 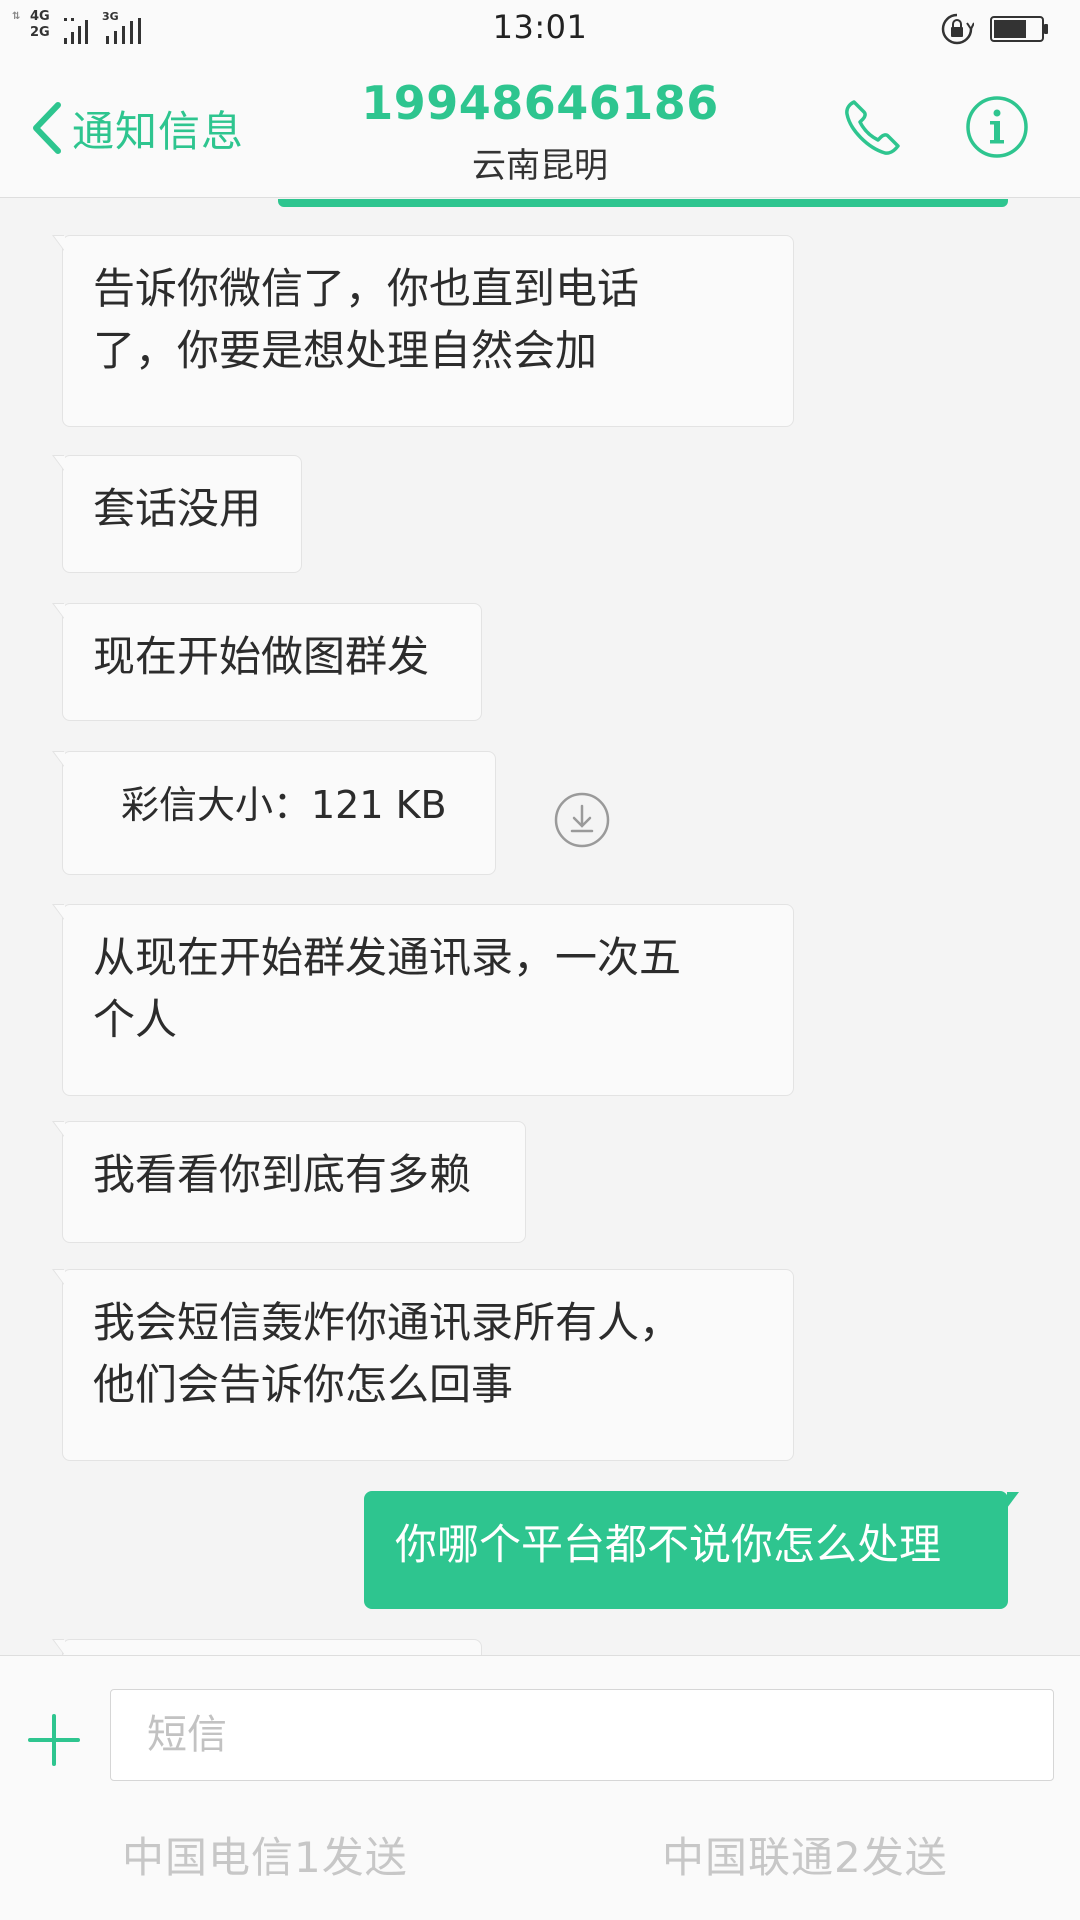 I want to click on message-line: 了，你要是想处理自然会加, so click(x=345, y=350).